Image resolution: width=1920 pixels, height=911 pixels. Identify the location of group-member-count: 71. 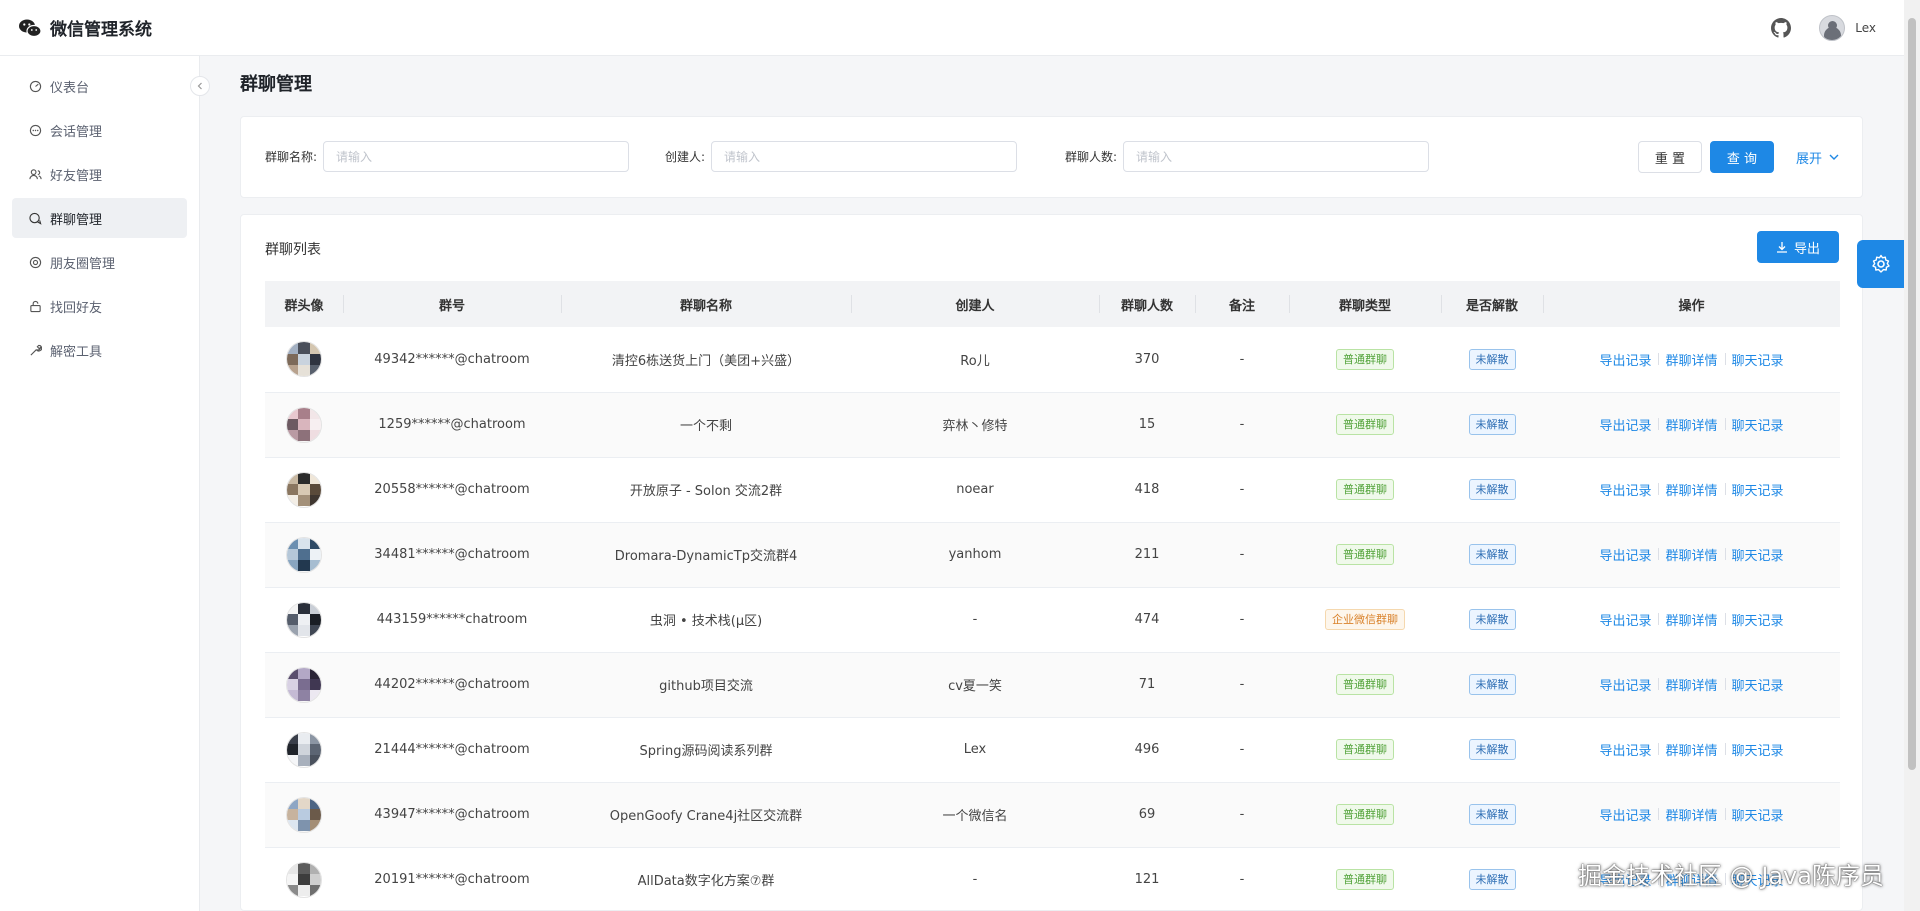
(1147, 685).